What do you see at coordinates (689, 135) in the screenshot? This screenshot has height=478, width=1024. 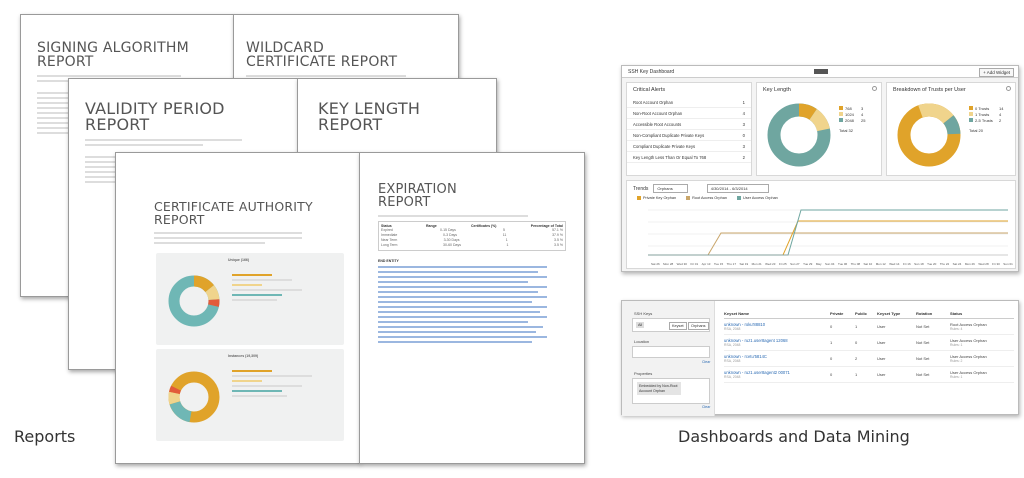 I see `alert-row: Non-Compliant Duplicate Private Keys 0` at bounding box center [689, 135].